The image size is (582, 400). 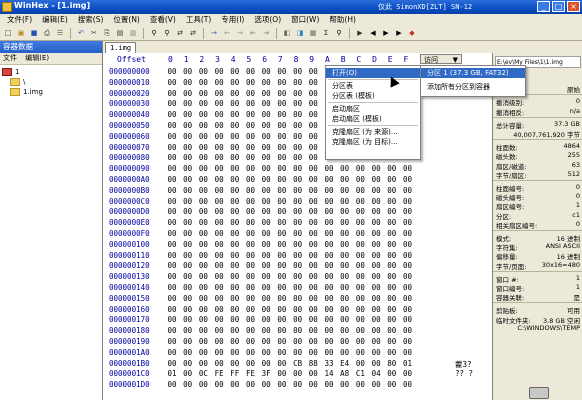 I want to click on access-menu-item: 分区表, so click(x=373, y=86).